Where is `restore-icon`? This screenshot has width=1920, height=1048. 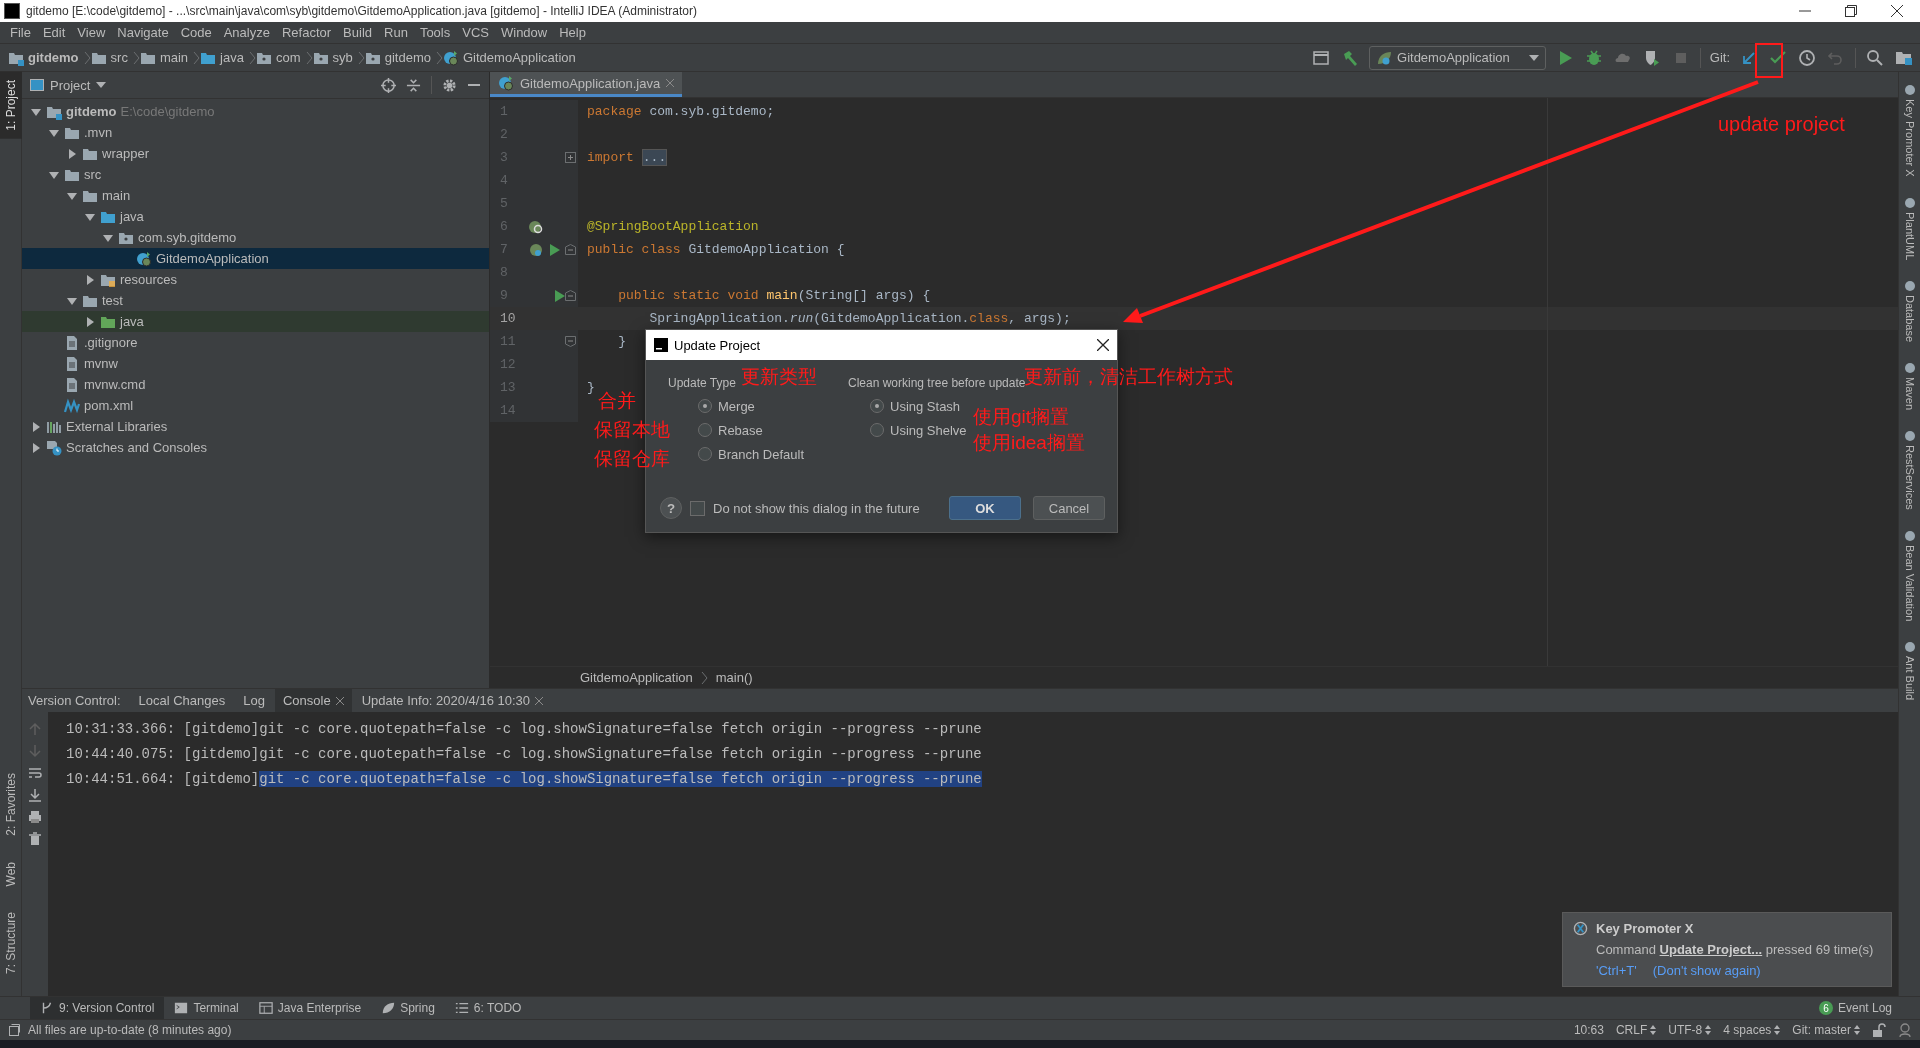
restore-icon is located at coordinates (1851, 11).